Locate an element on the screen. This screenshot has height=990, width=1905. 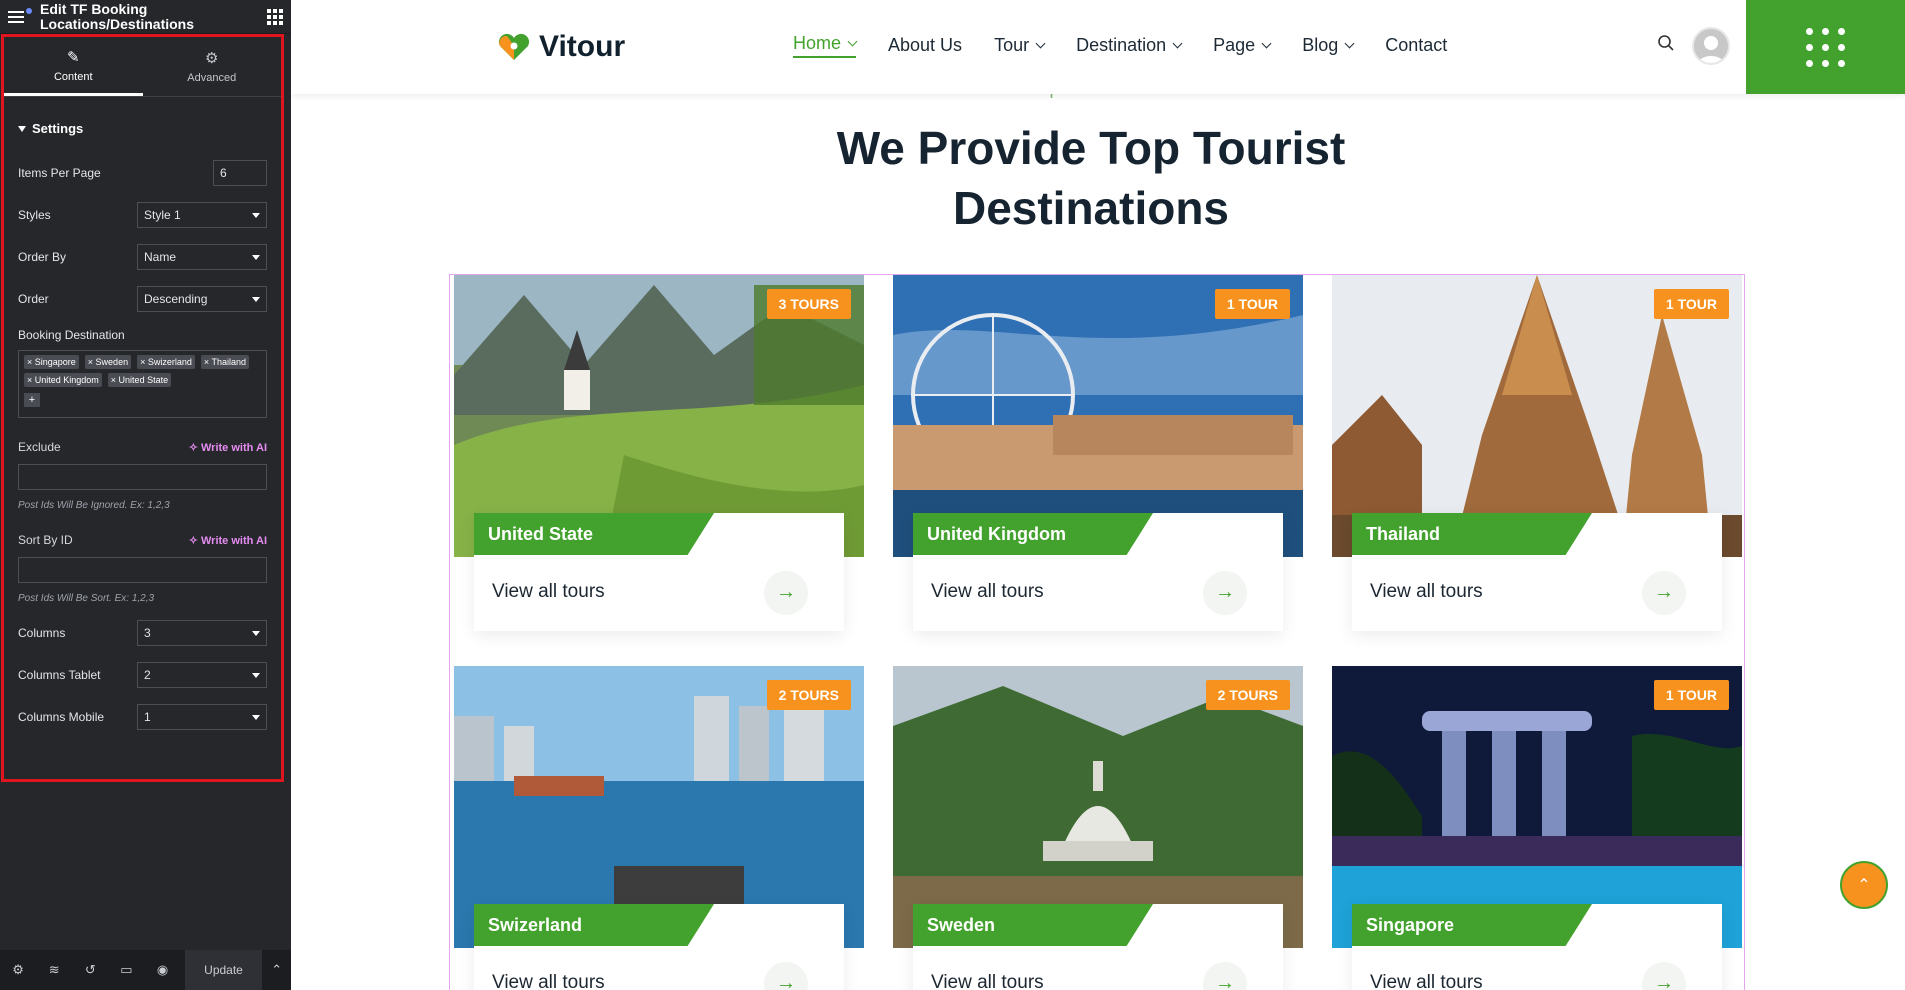
destination-name: United Kingdom is located at coordinates (1033, 534).